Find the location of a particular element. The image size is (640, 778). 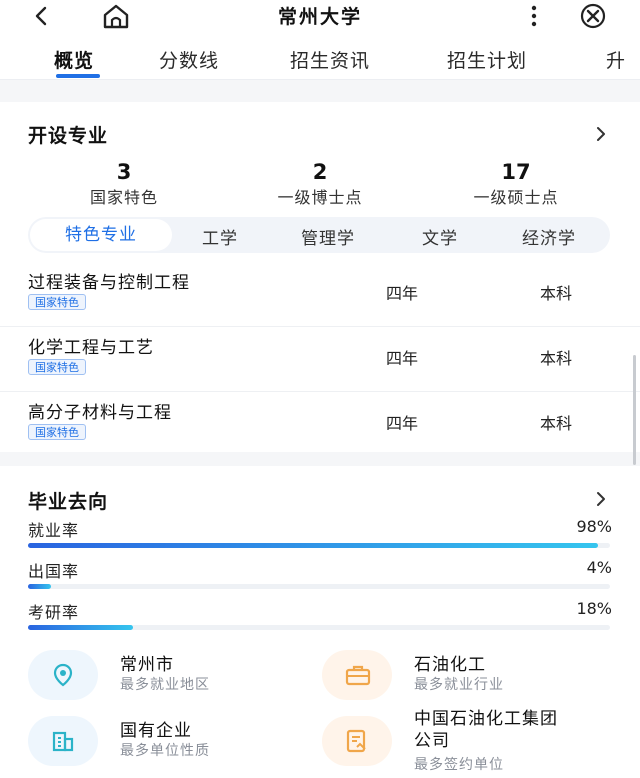

destination-title: 石油化工 is located at coordinates (450, 665).